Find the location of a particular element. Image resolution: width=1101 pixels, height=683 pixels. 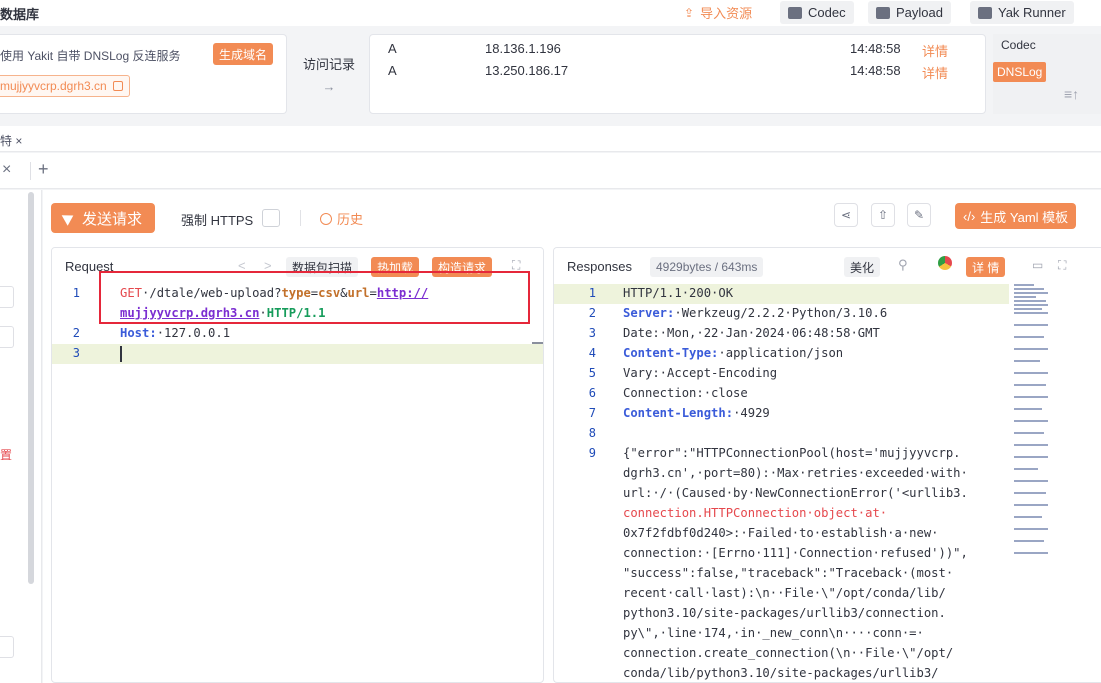

import-resource-button: ⇪ 导入资源 is located at coordinates (718, 12).